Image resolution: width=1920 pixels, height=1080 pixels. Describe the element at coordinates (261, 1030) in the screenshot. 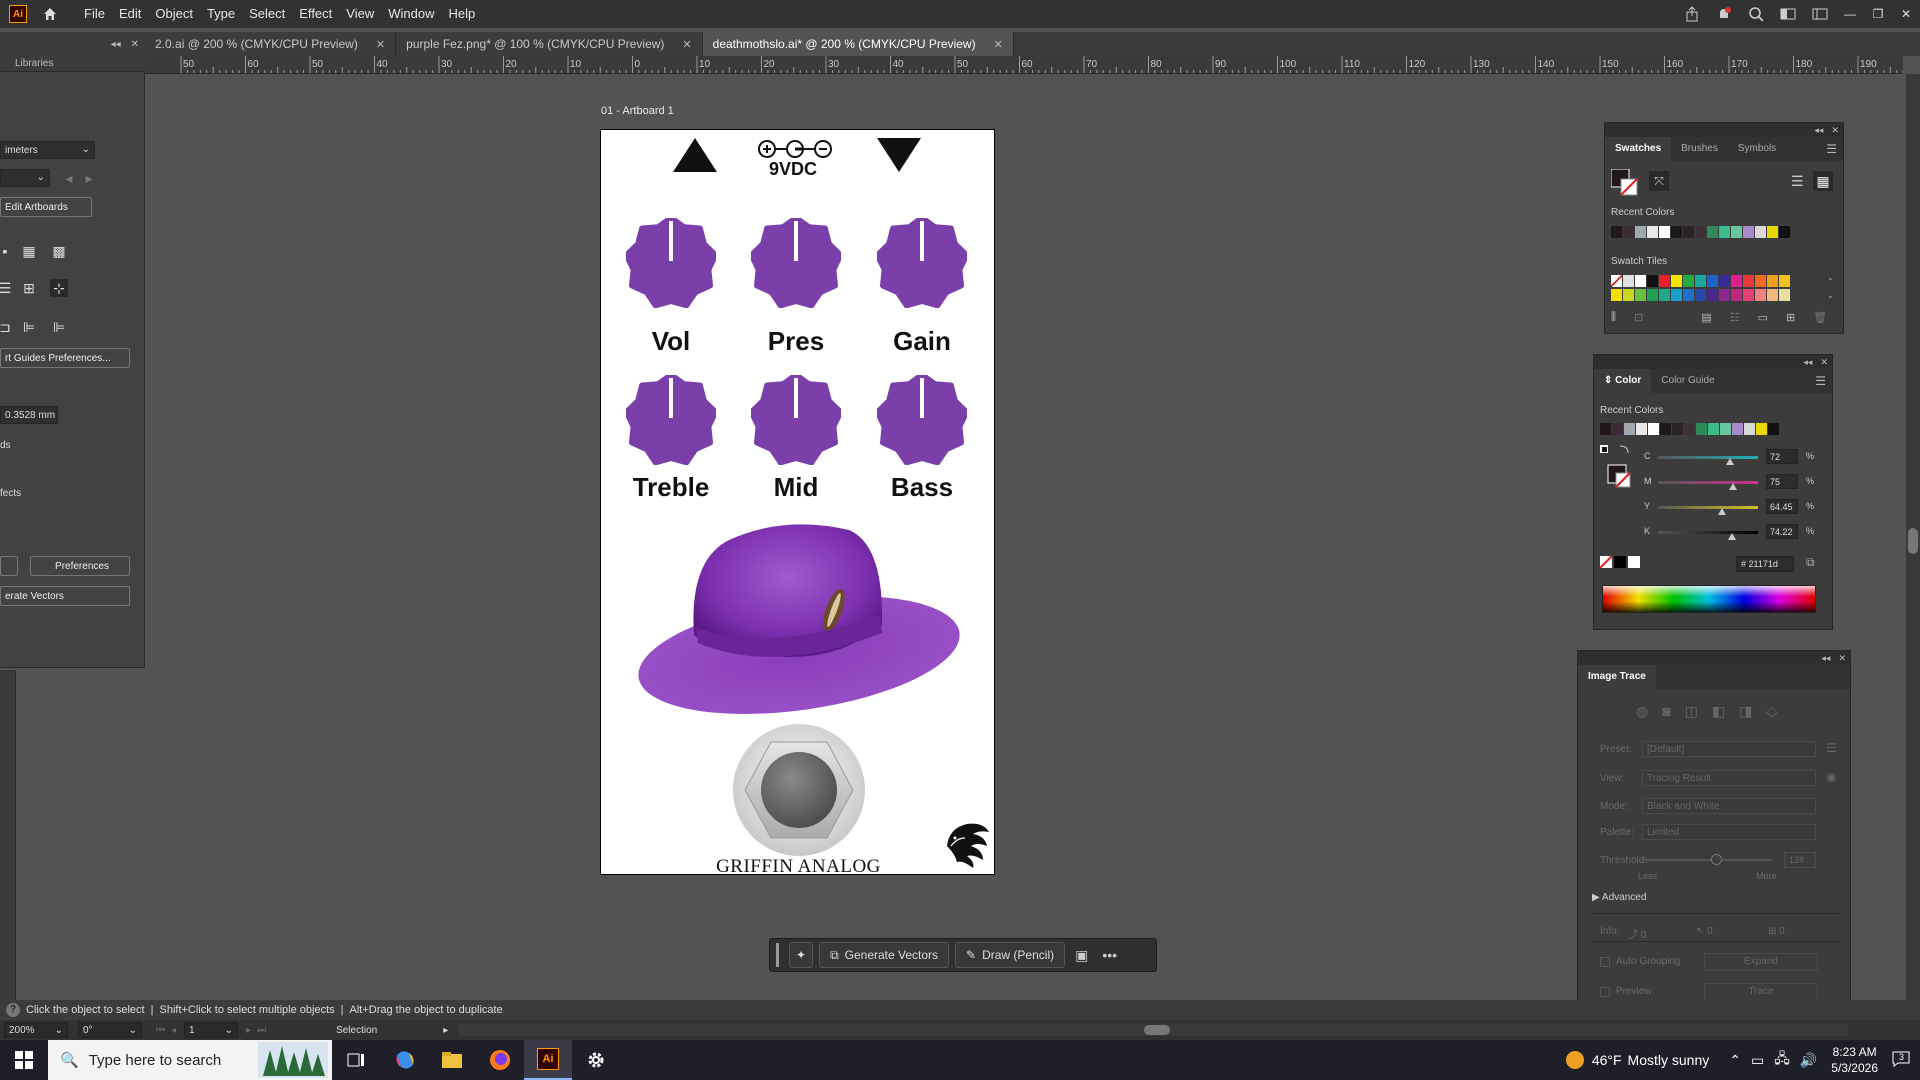

I see `last-artboard-icon: ⏭` at that location.